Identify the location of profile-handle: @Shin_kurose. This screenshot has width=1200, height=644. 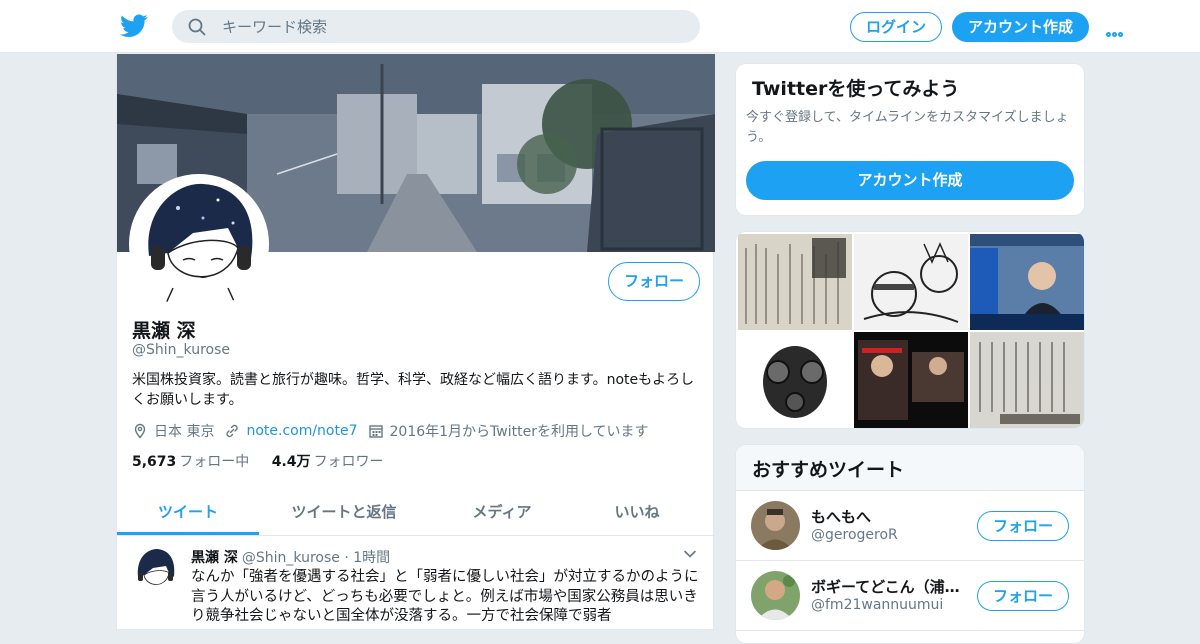
(181, 350).